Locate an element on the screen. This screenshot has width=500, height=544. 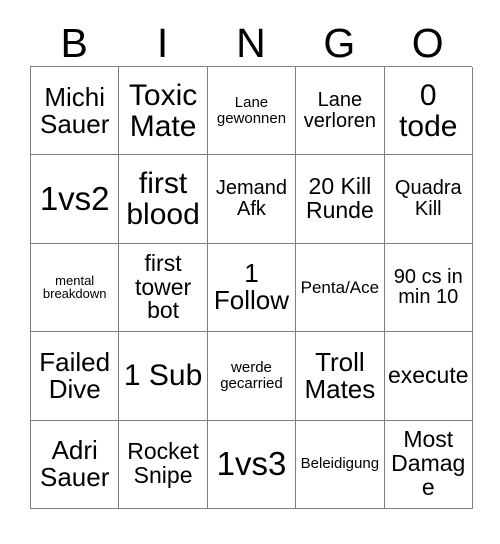
bingo-header-letter-o: O is located at coordinates (427, 43).